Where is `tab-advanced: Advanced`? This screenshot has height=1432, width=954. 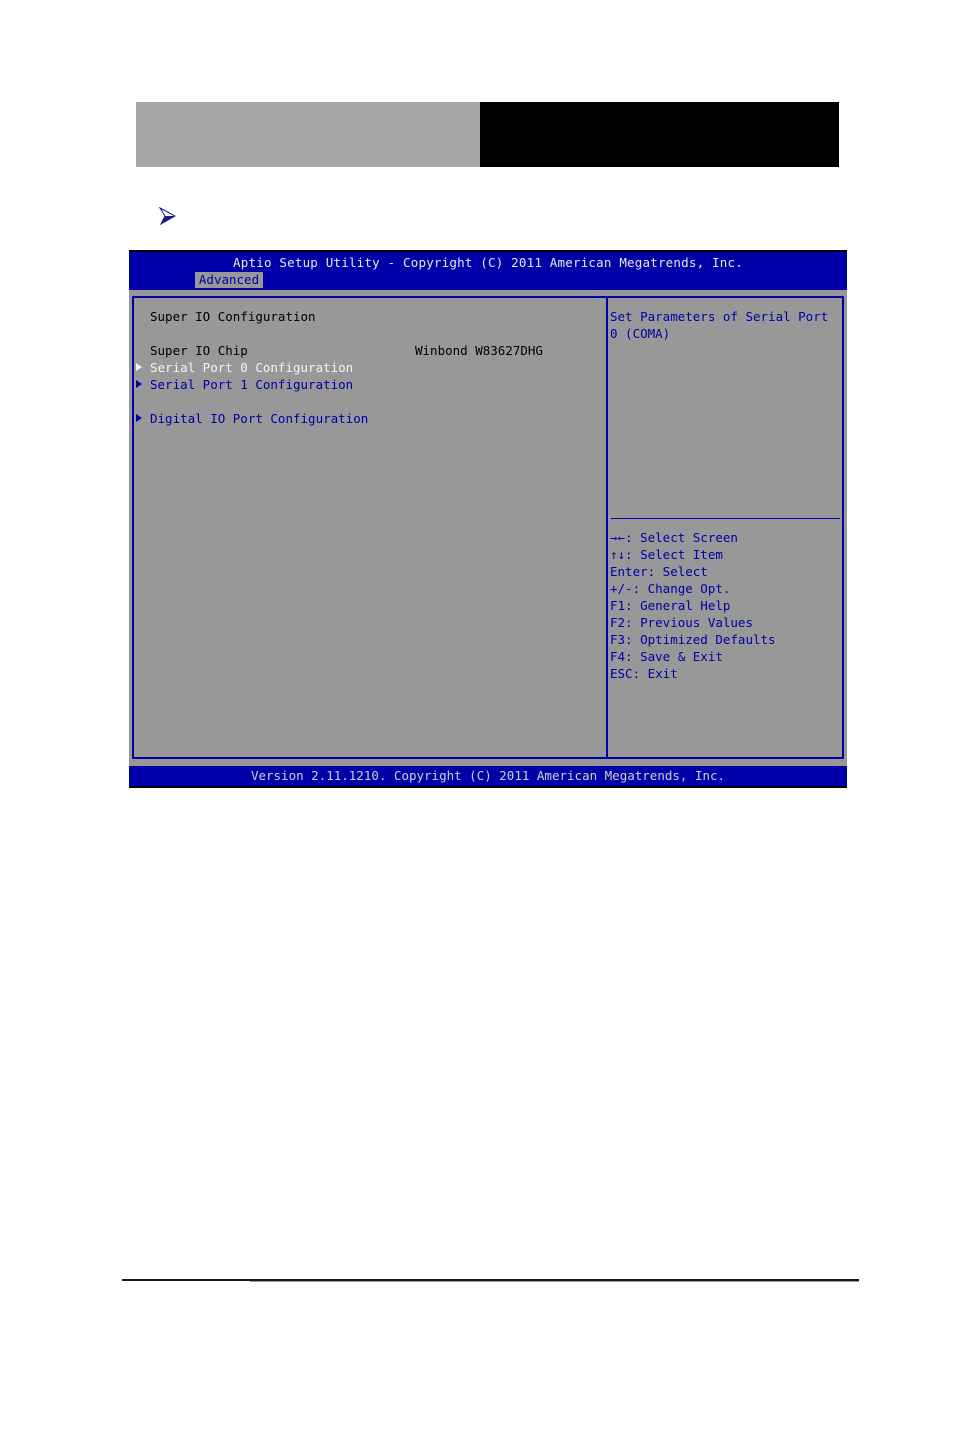
tab-advanced: Advanced is located at coordinates (229, 280).